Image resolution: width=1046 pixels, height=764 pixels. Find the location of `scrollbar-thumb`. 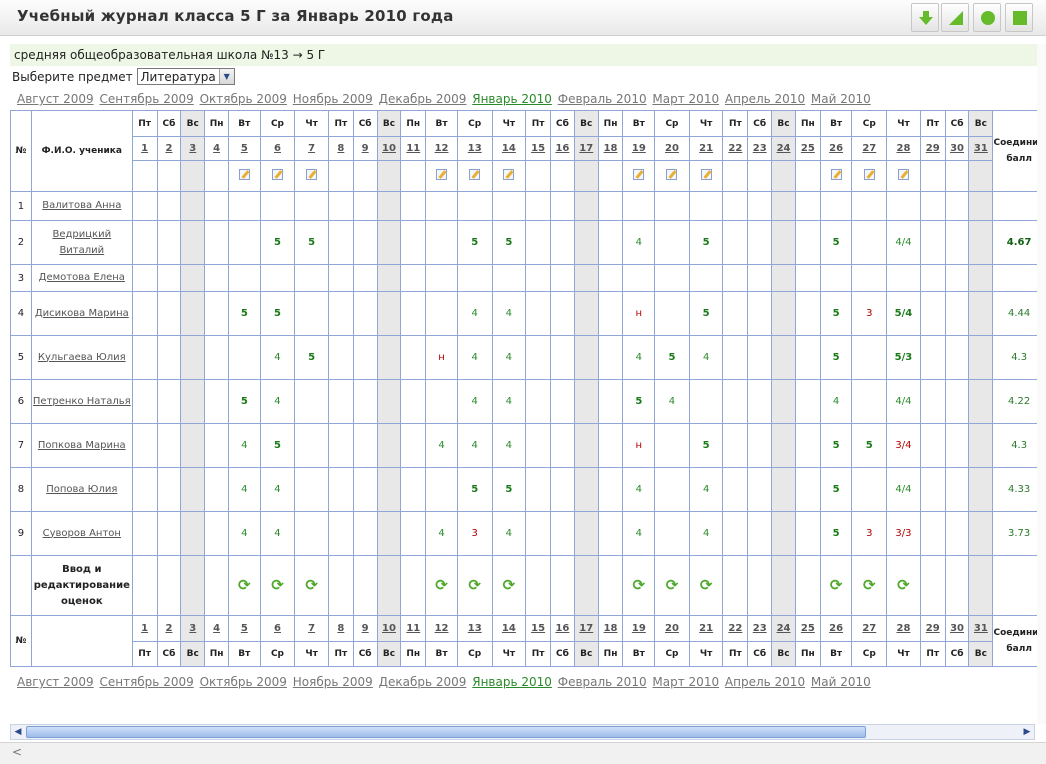

scrollbar-thumb is located at coordinates (446, 732).